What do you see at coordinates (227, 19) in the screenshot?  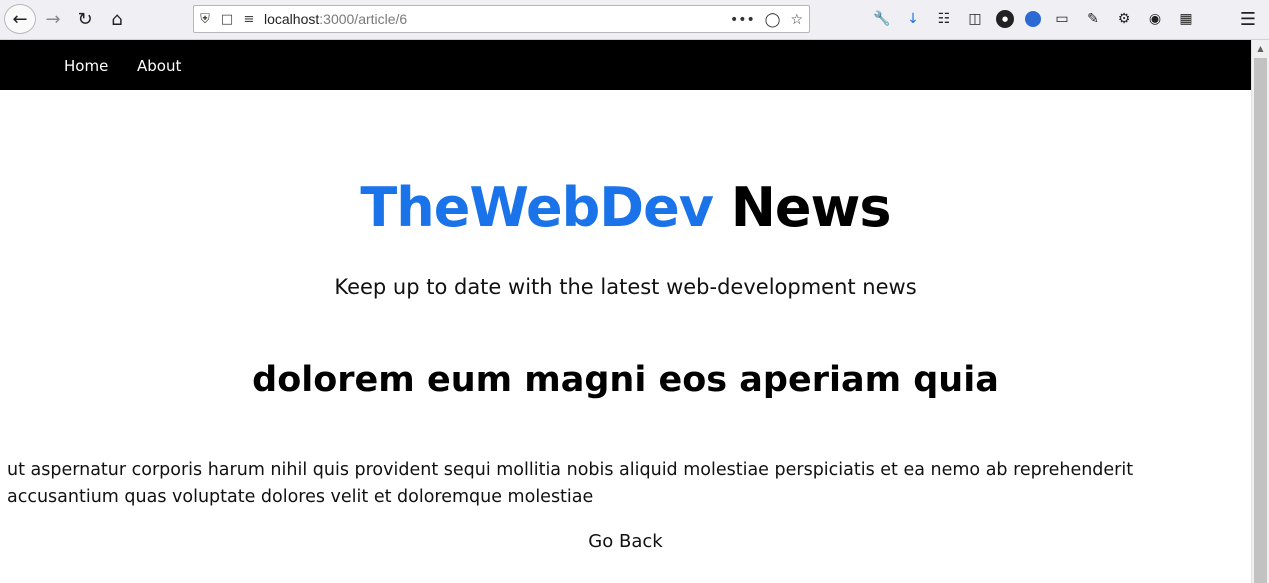 I see `page-info-icon: □` at bounding box center [227, 19].